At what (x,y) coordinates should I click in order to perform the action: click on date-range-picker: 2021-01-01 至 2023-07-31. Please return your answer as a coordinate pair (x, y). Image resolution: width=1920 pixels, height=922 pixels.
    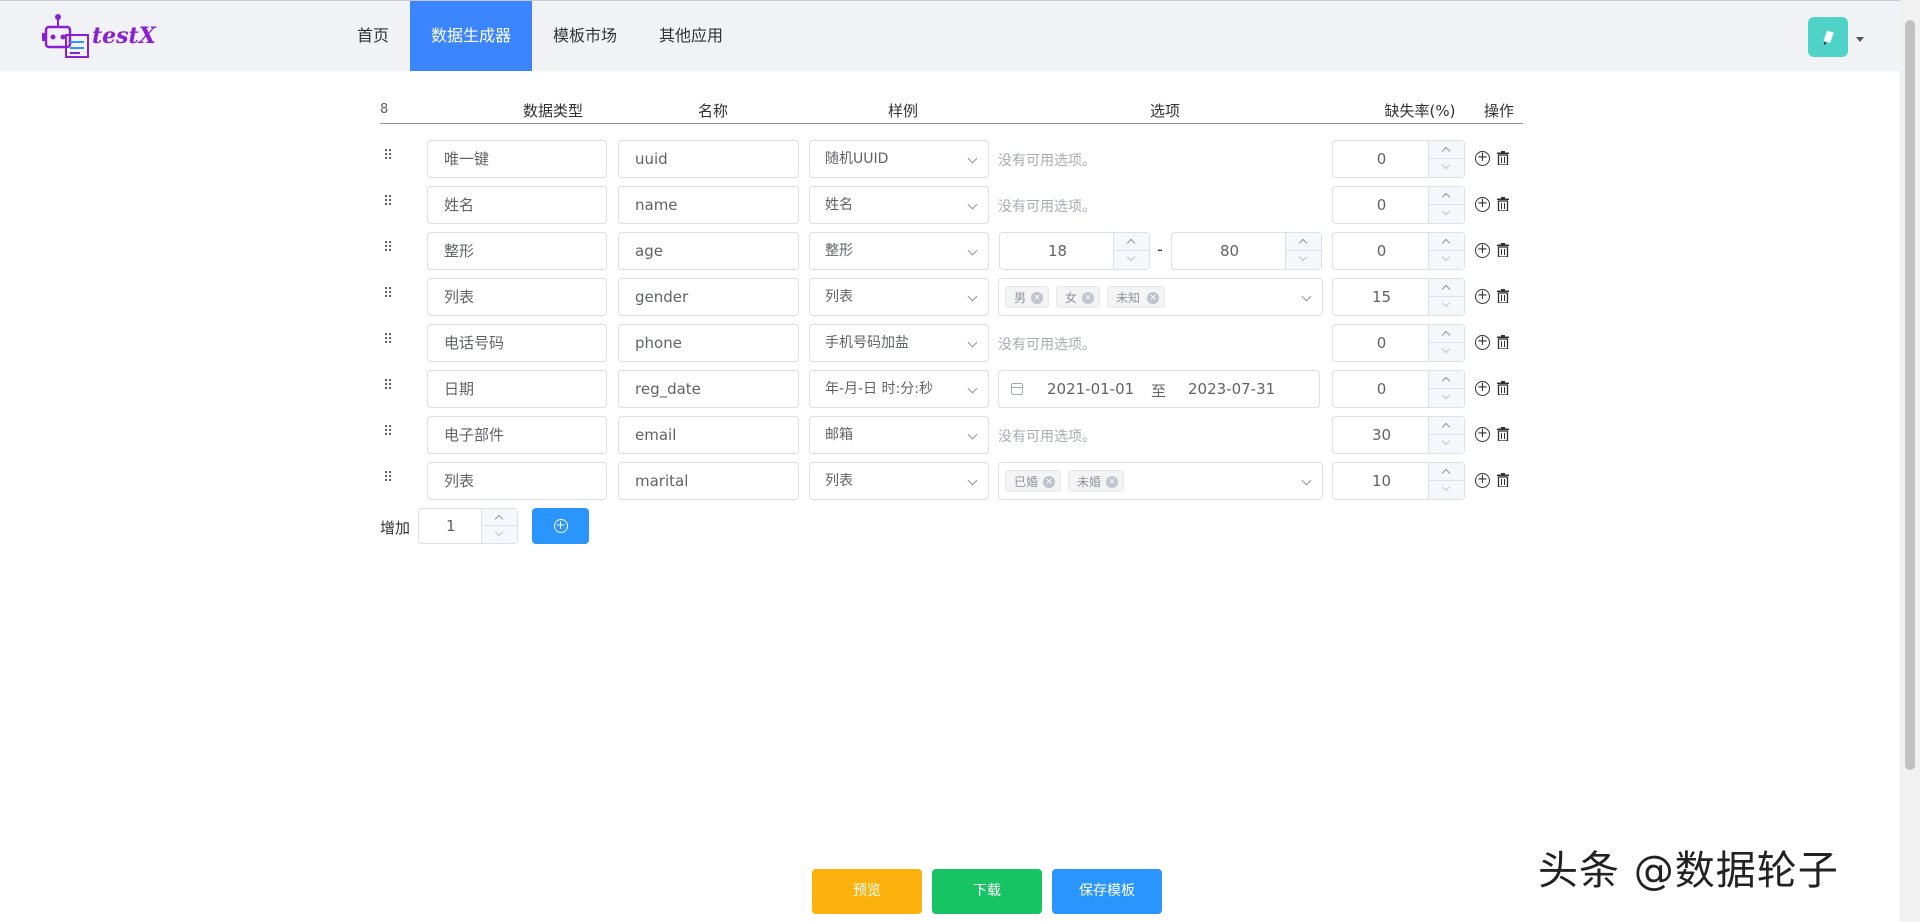
    Looking at the image, I should click on (1159, 389).